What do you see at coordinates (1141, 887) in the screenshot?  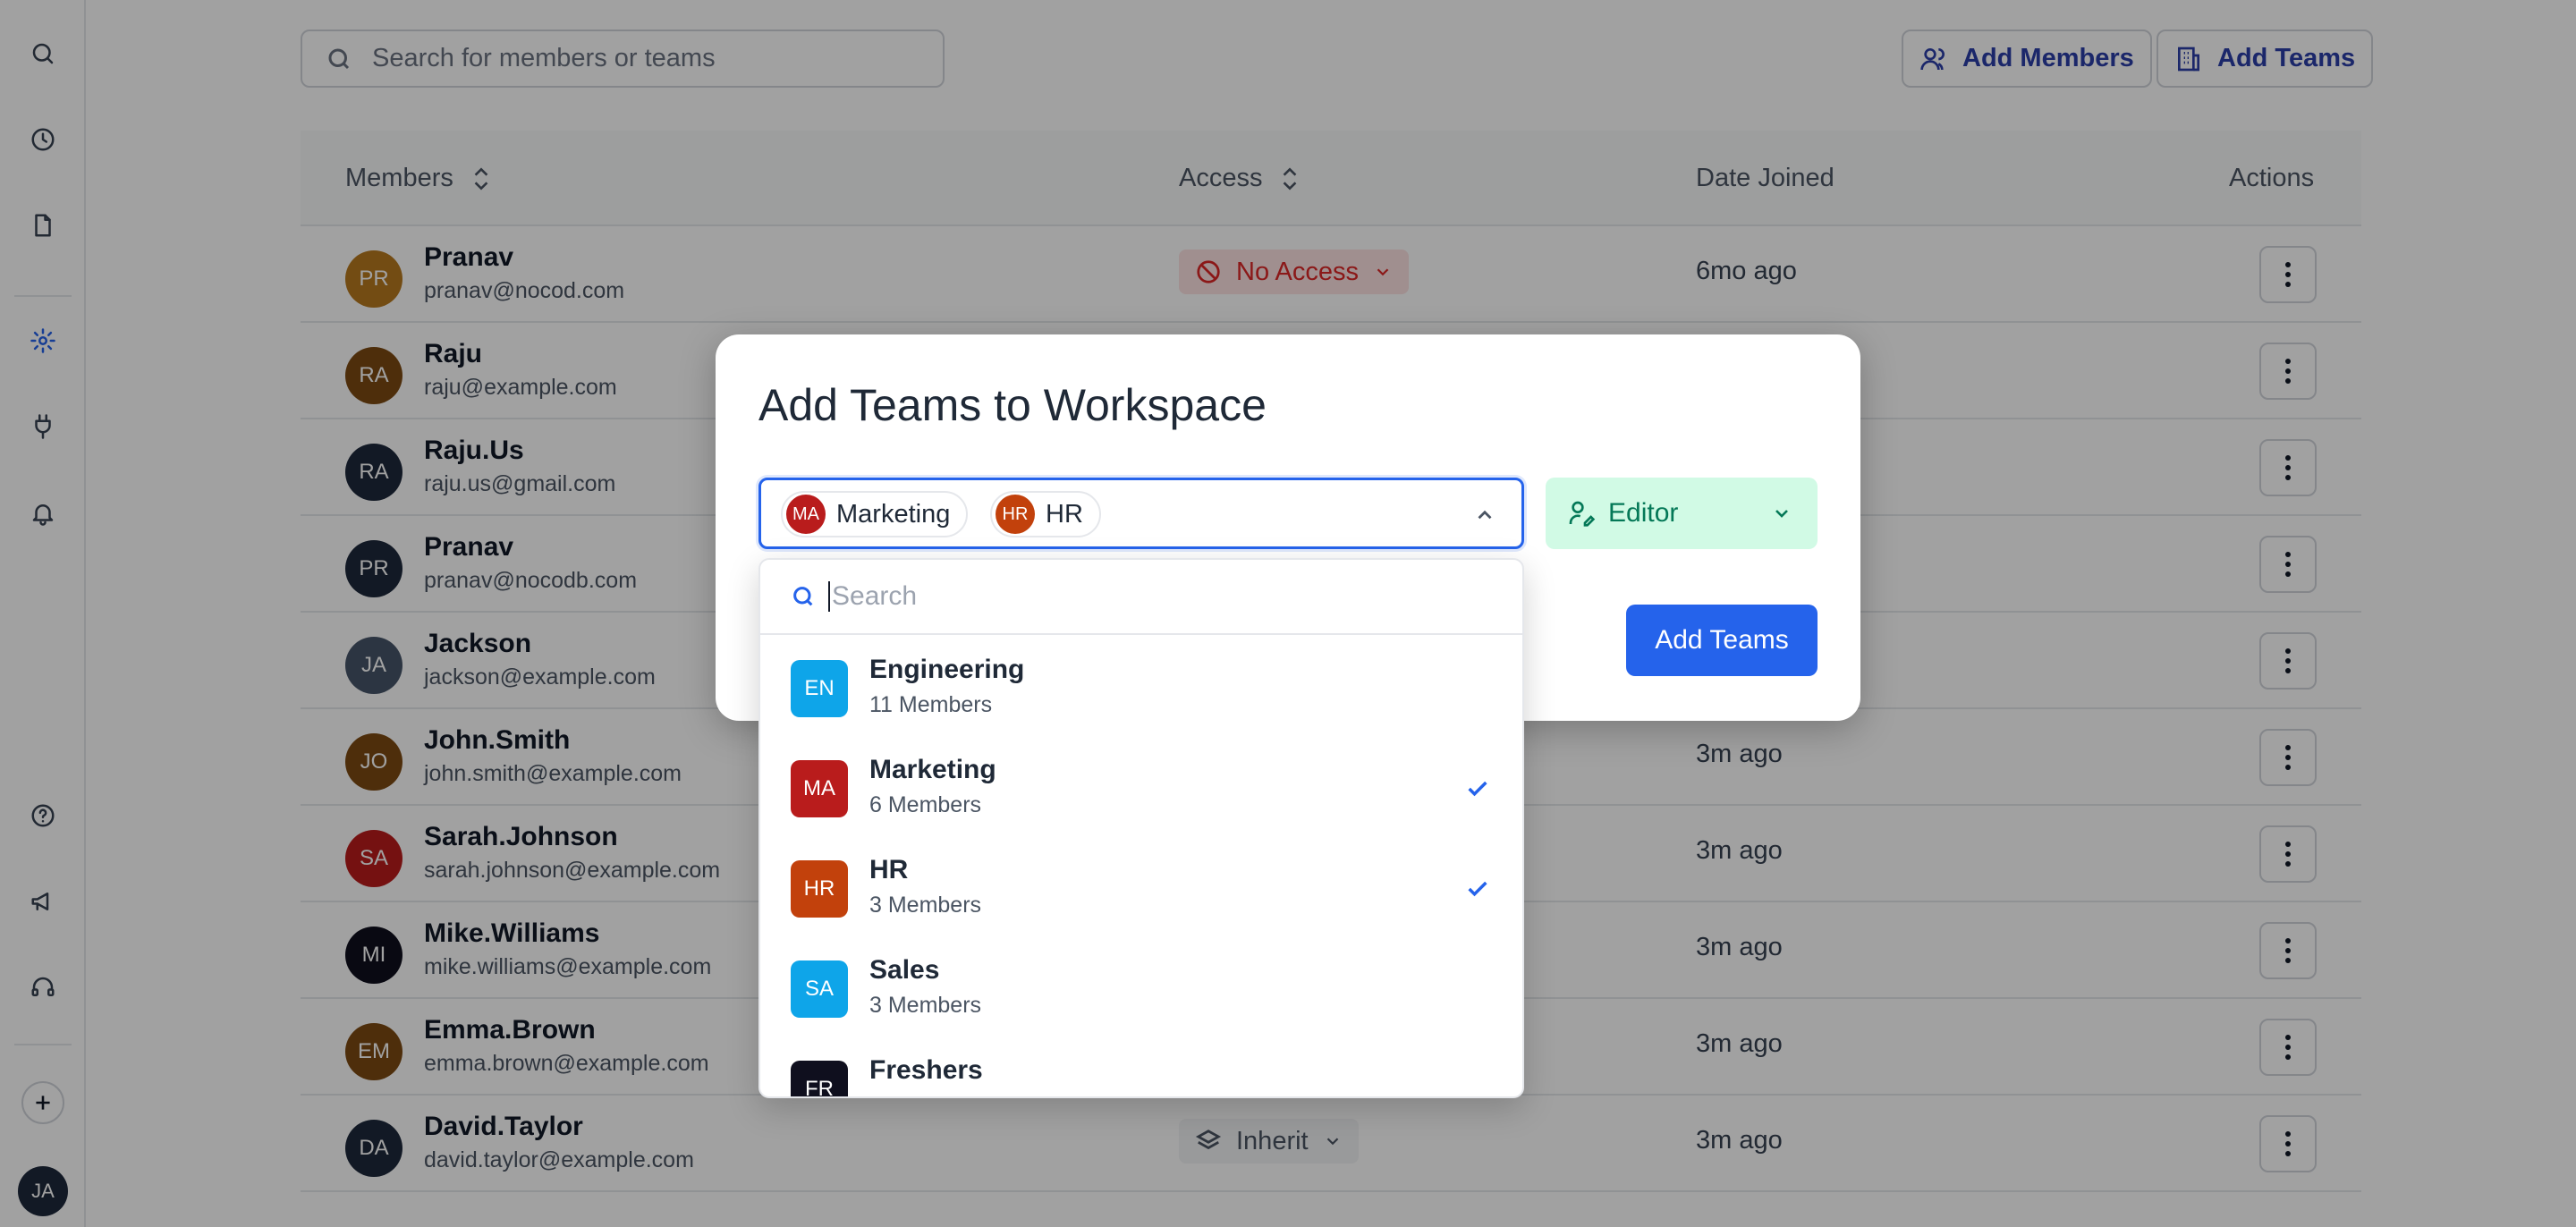 I see `team-option: HR HR 3 Members` at bounding box center [1141, 887].